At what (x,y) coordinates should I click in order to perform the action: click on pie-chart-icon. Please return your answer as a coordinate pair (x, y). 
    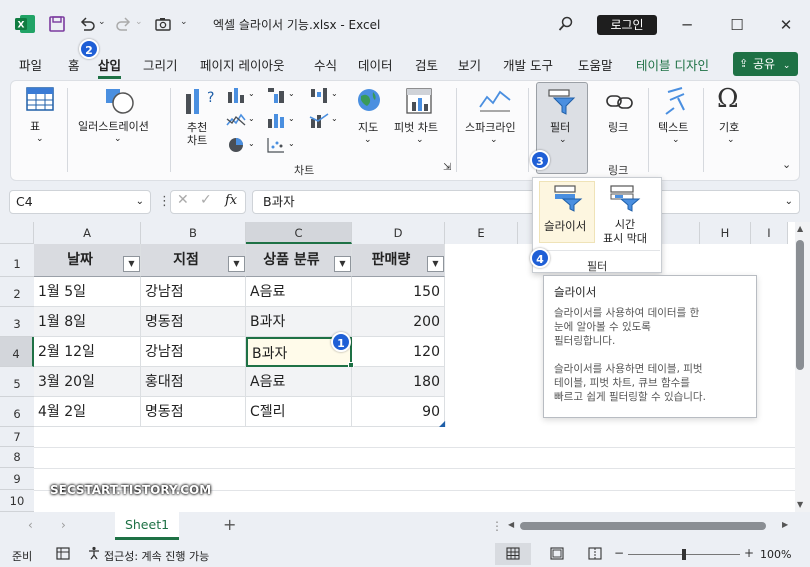
    Looking at the image, I should click on (236, 145).